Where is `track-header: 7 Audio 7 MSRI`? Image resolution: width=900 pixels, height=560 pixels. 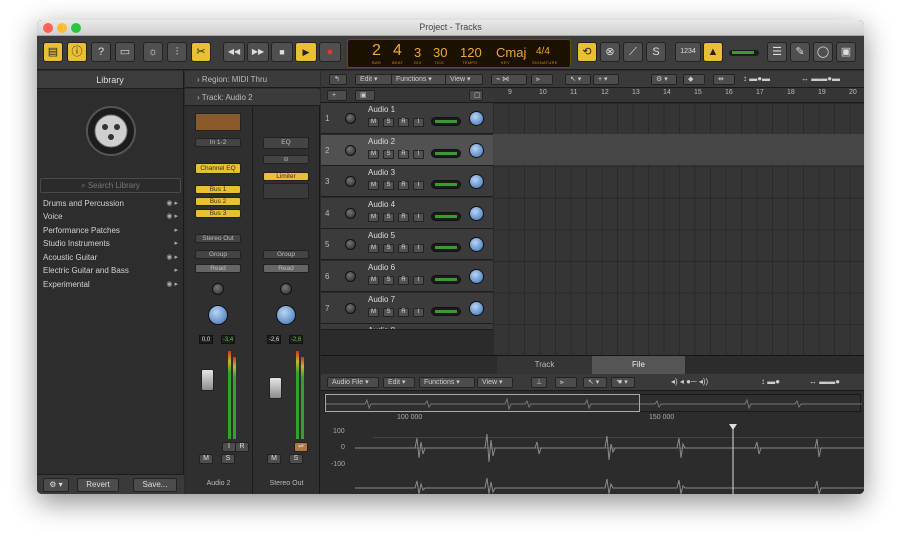 track-header: 7 Audio 7 MSRI is located at coordinates (407, 308).